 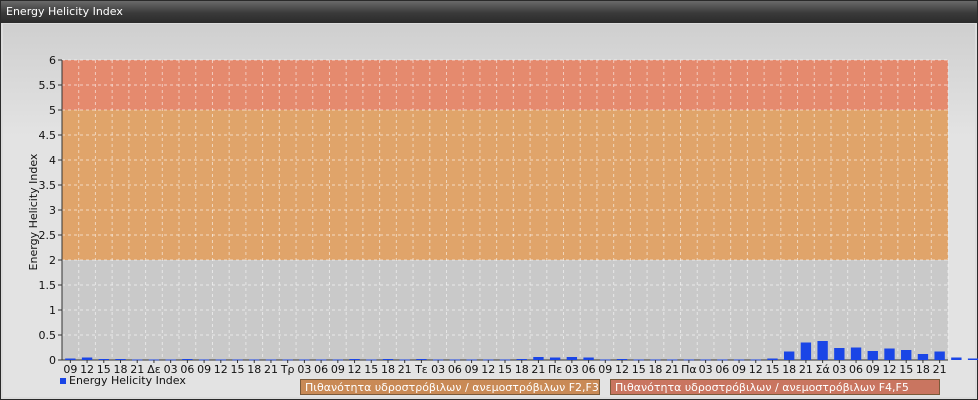 What do you see at coordinates (48, 85) in the screenshot?
I see `y-tick-label: 5.5` at bounding box center [48, 85].